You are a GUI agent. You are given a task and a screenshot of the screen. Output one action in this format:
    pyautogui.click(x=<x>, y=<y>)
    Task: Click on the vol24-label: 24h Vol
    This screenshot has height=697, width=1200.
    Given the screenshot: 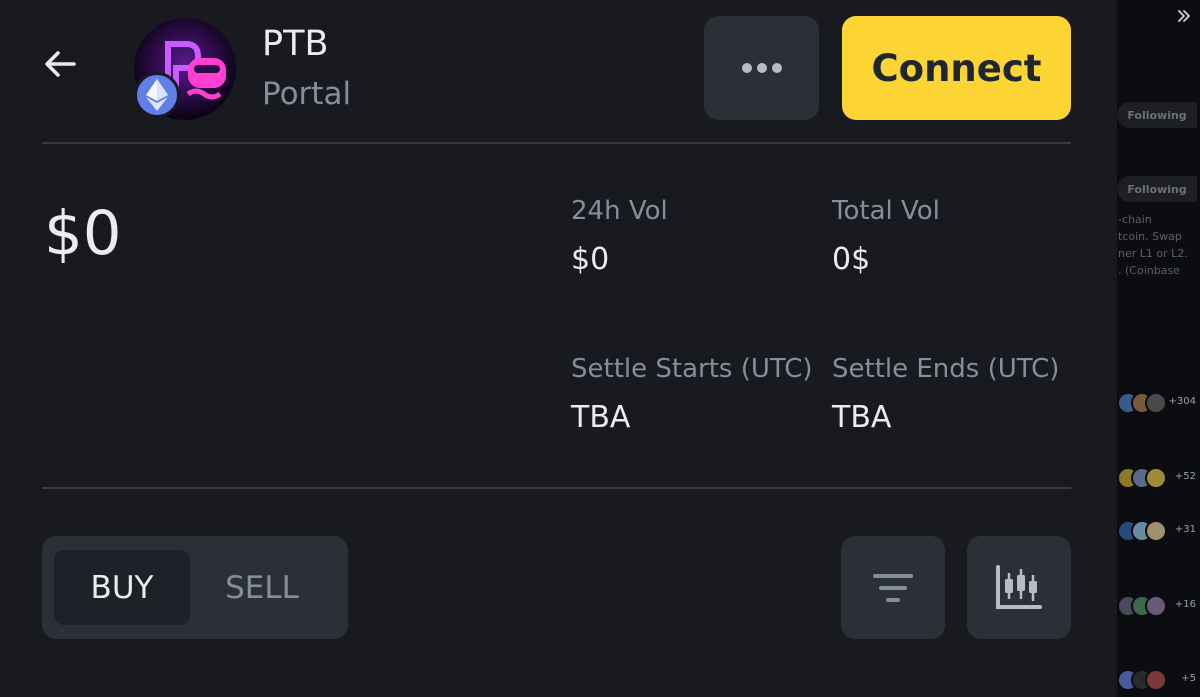 What is the action you would take?
    pyautogui.click(x=619, y=211)
    